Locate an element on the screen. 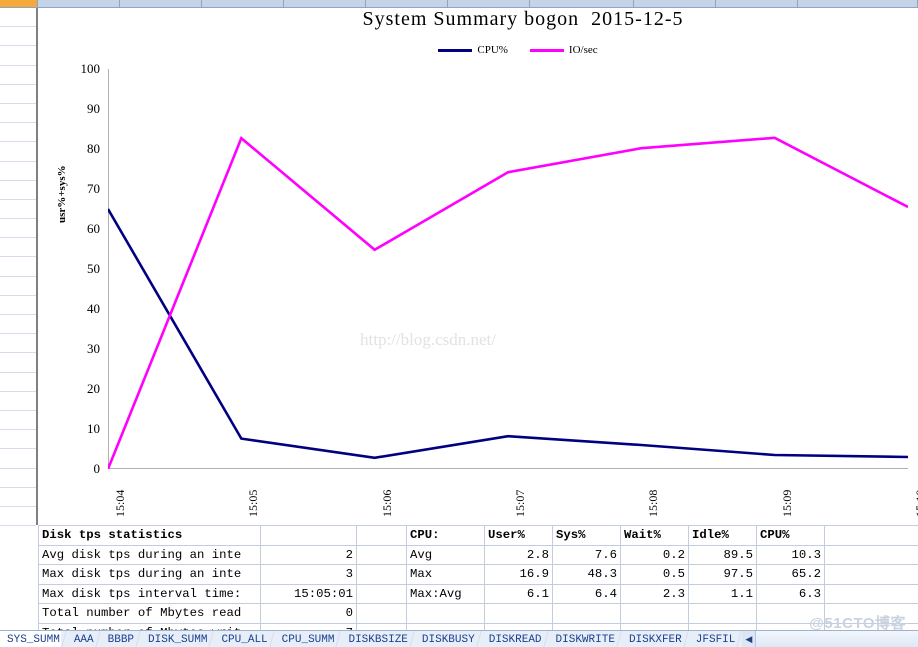  cpu-stat-value: 16.9 is located at coordinates (518, 574).